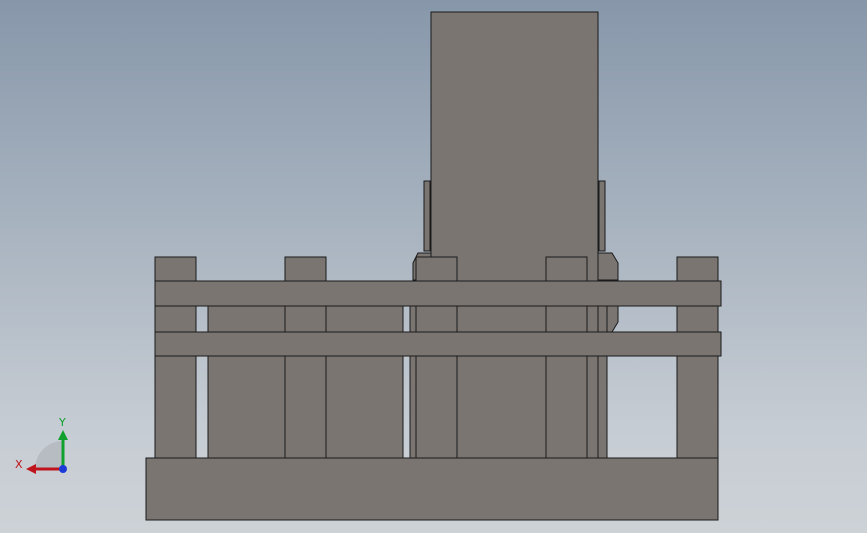 Image resolution: width=867 pixels, height=533 pixels. I want to click on right-side-rail, so click(602, 216).